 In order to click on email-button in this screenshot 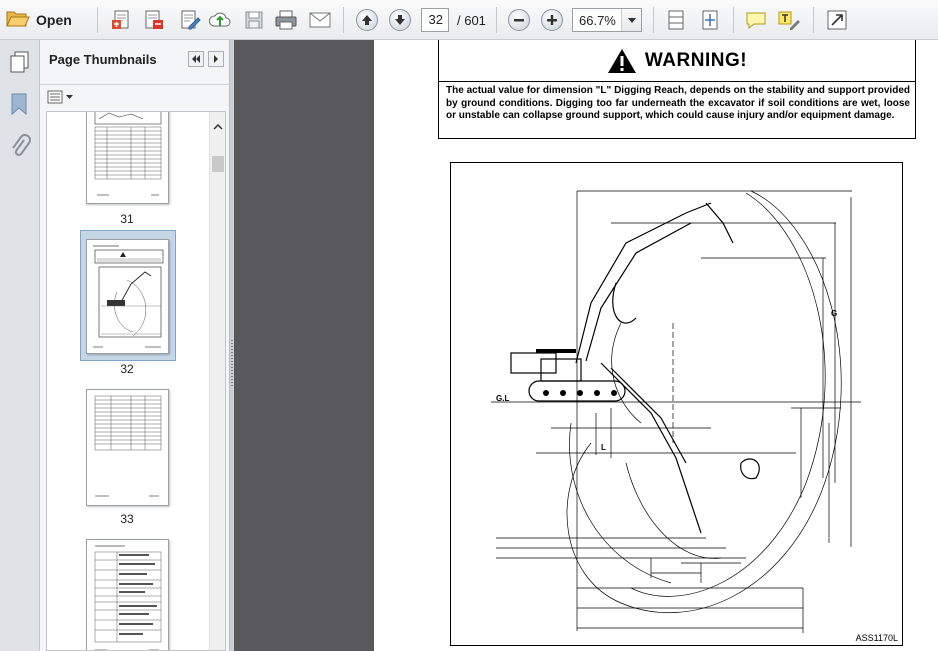, I will do `click(320, 20)`.